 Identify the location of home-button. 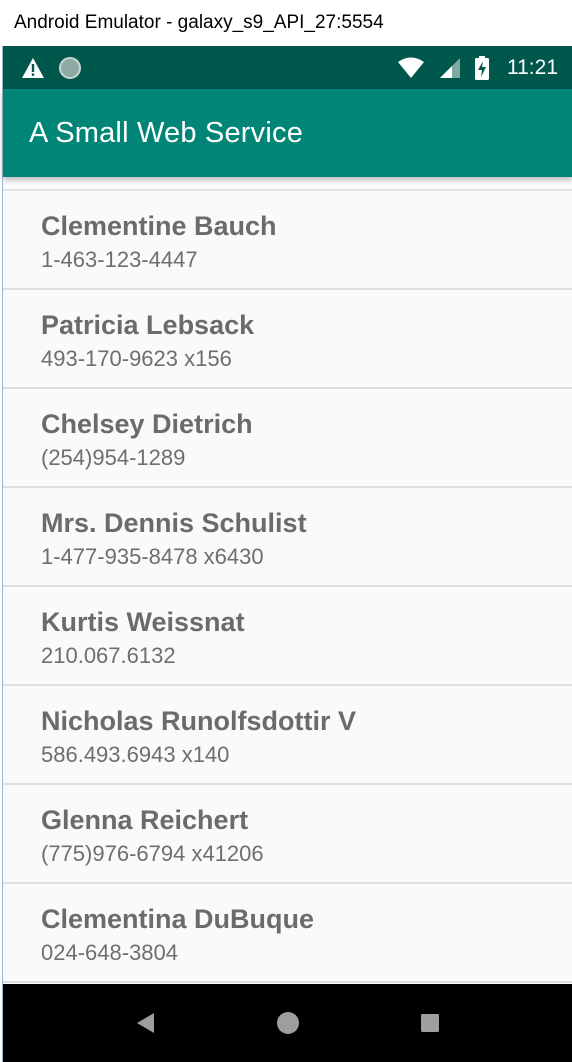
(288, 1023).